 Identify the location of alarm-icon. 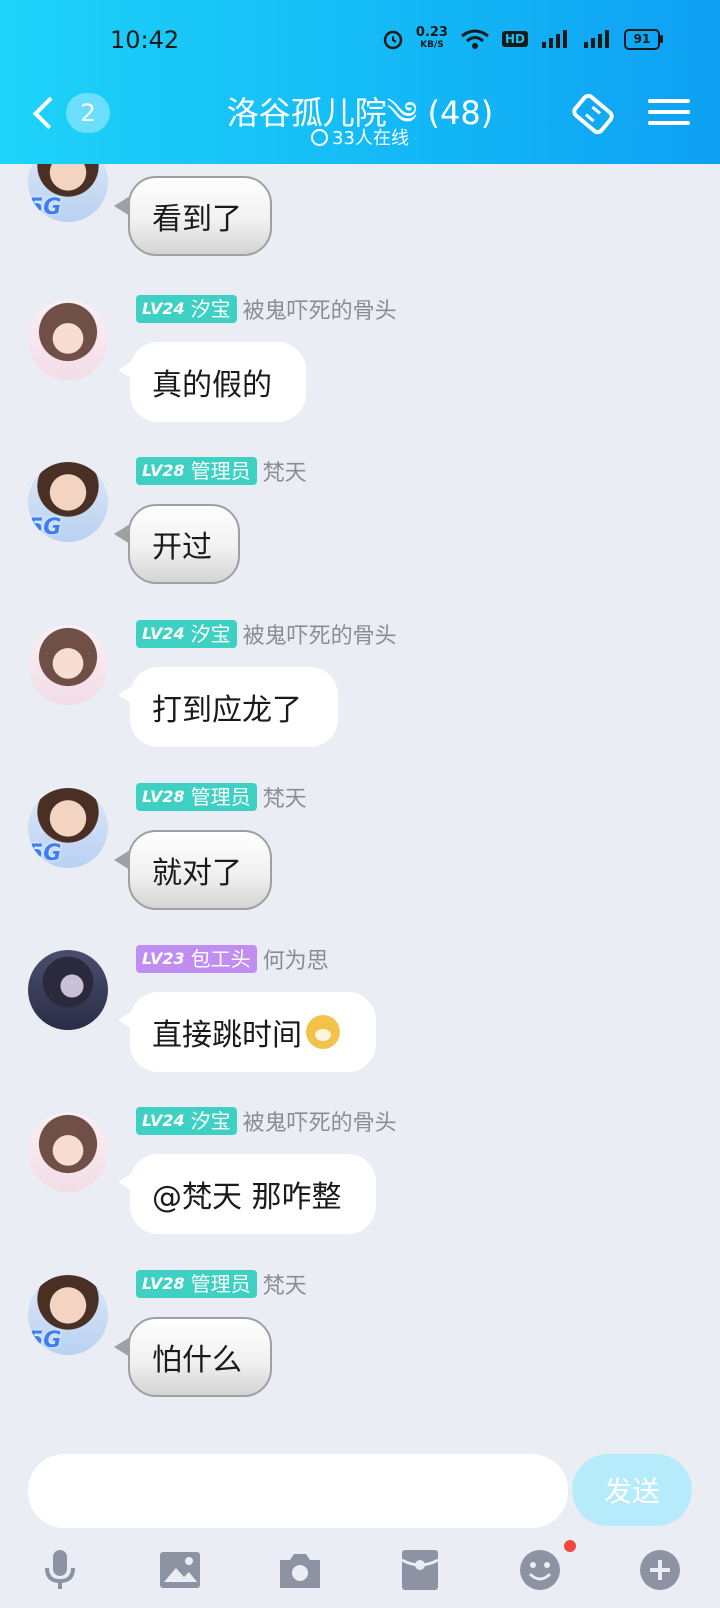
(393, 40).